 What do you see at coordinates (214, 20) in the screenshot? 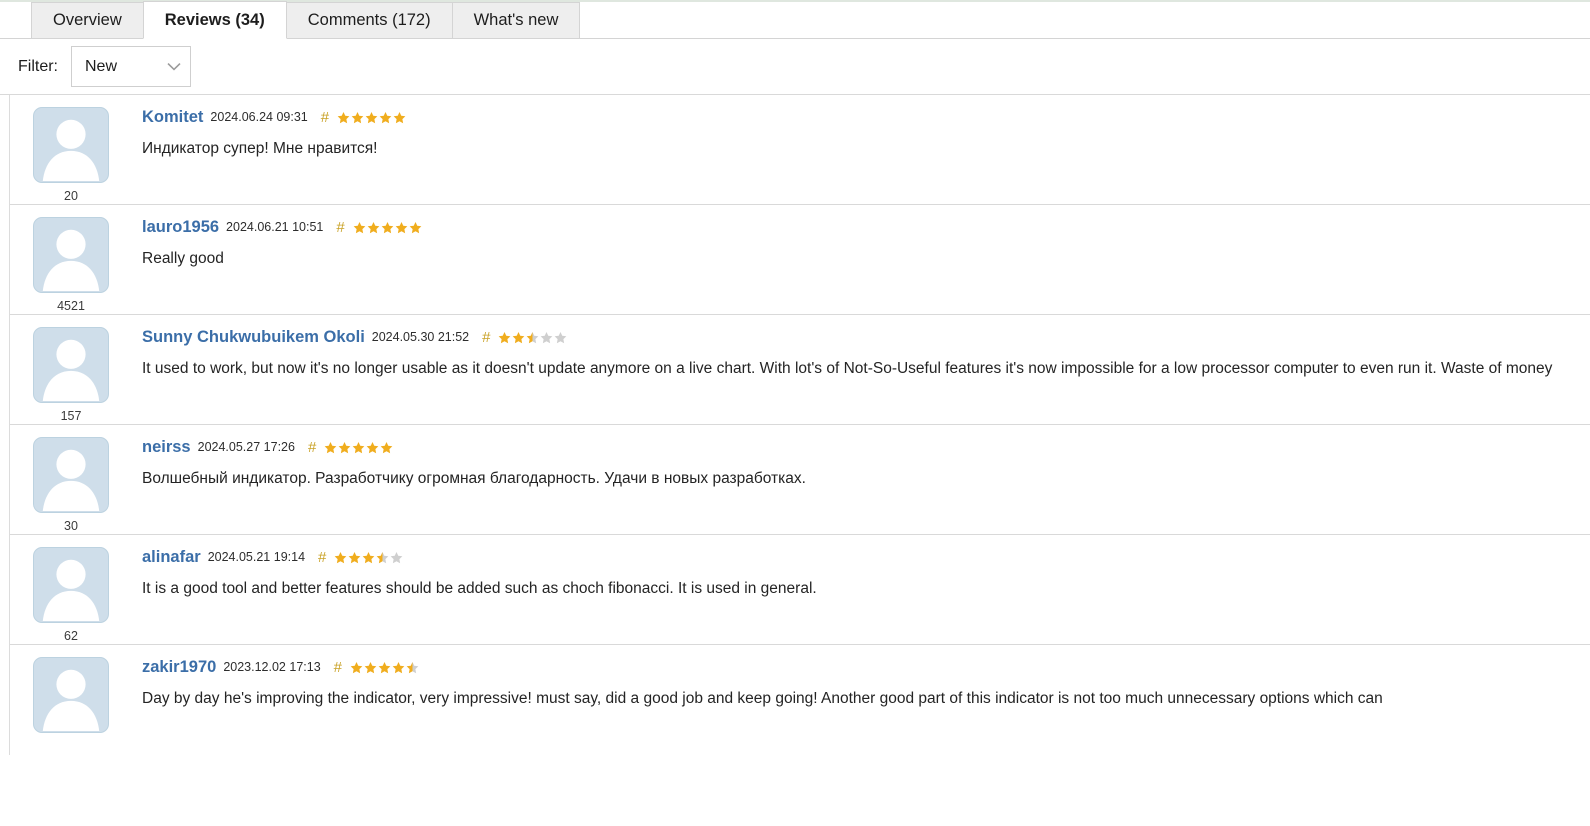
I see `tab-reviews-34: Reviews (34)` at bounding box center [214, 20].